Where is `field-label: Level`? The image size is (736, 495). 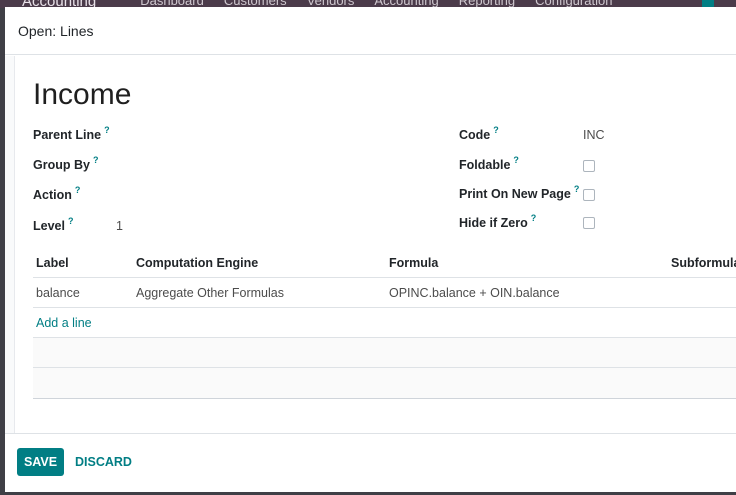
field-label: Level is located at coordinates (49, 226).